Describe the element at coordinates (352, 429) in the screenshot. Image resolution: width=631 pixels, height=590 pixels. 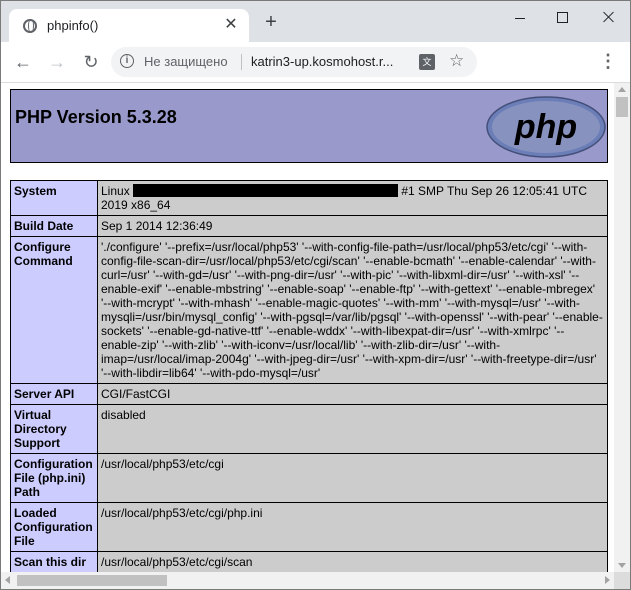
I see `row-value: disabled` at that location.